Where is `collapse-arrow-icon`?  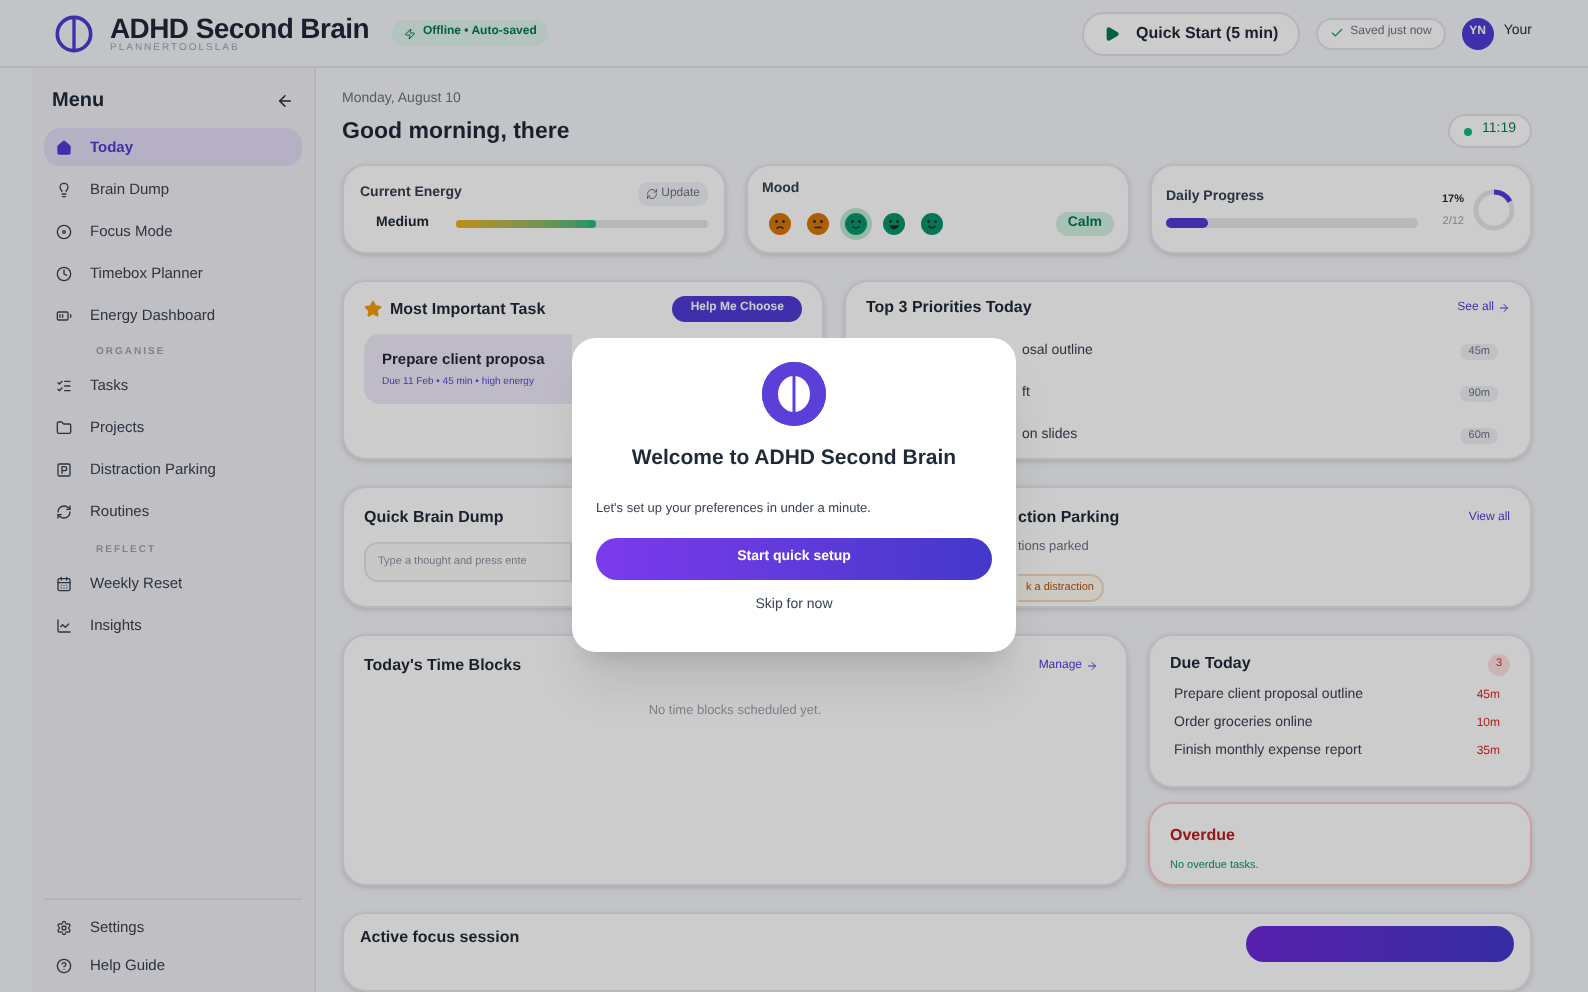 collapse-arrow-icon is located at coordinates (285, 101).